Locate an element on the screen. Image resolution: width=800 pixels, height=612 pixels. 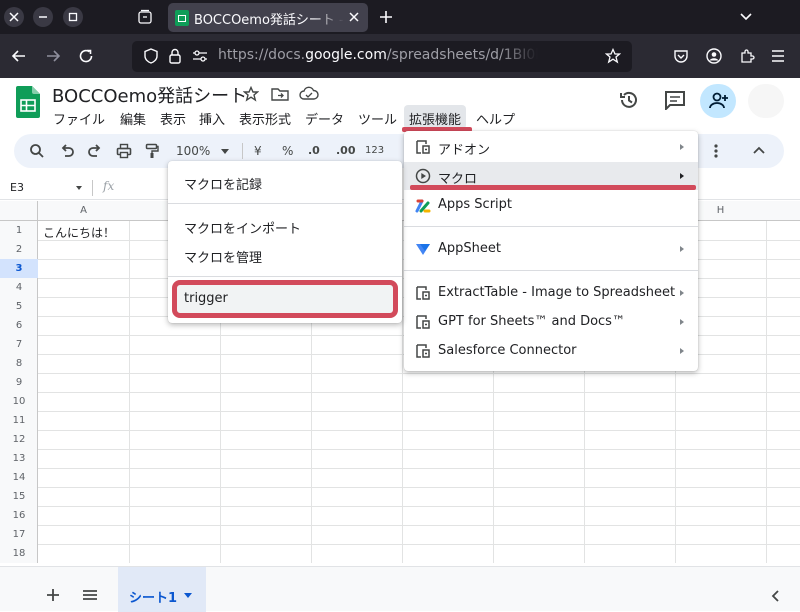
menu-item-gpt-for-sheets: GPT for Sheets™ and Docs™ is located at coordinates (551, 322).